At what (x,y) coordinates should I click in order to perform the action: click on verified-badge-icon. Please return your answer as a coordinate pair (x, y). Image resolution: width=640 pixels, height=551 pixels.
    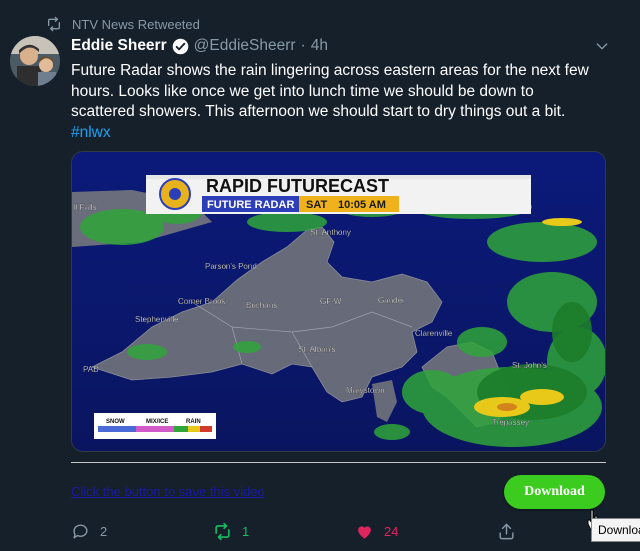
    Looking at the image, I should click on (180, 46).